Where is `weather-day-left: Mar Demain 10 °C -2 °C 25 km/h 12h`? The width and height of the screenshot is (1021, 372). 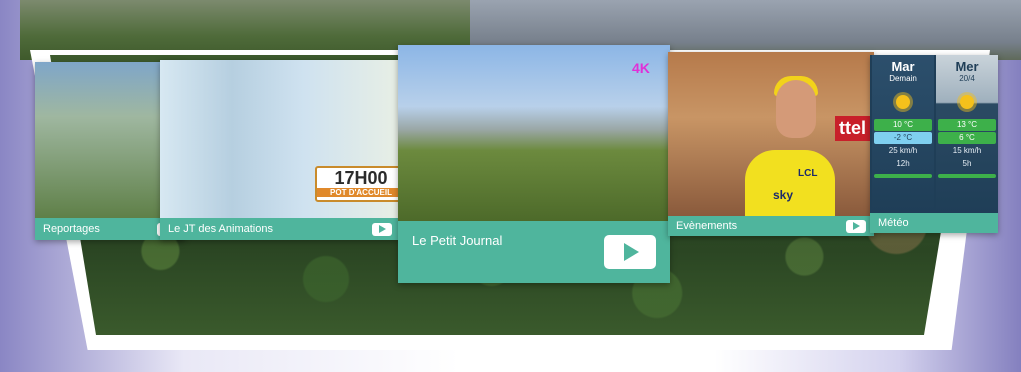 weather-day-left: Mar Demain 10 °C -2 °C 25 km/h 12h is located at coordinates (903, 134).